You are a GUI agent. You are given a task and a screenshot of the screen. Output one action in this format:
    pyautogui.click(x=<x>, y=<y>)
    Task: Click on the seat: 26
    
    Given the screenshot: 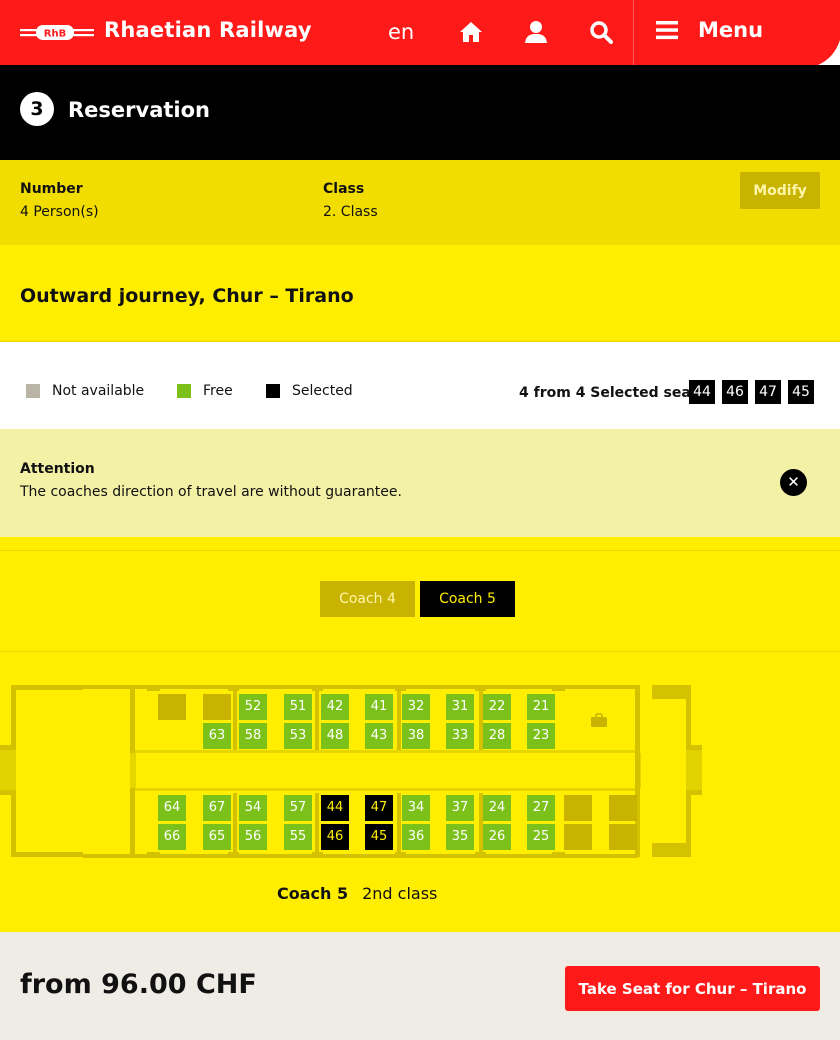 What is the action you would take?
    pyautogui.click(x=497, y=837)
    